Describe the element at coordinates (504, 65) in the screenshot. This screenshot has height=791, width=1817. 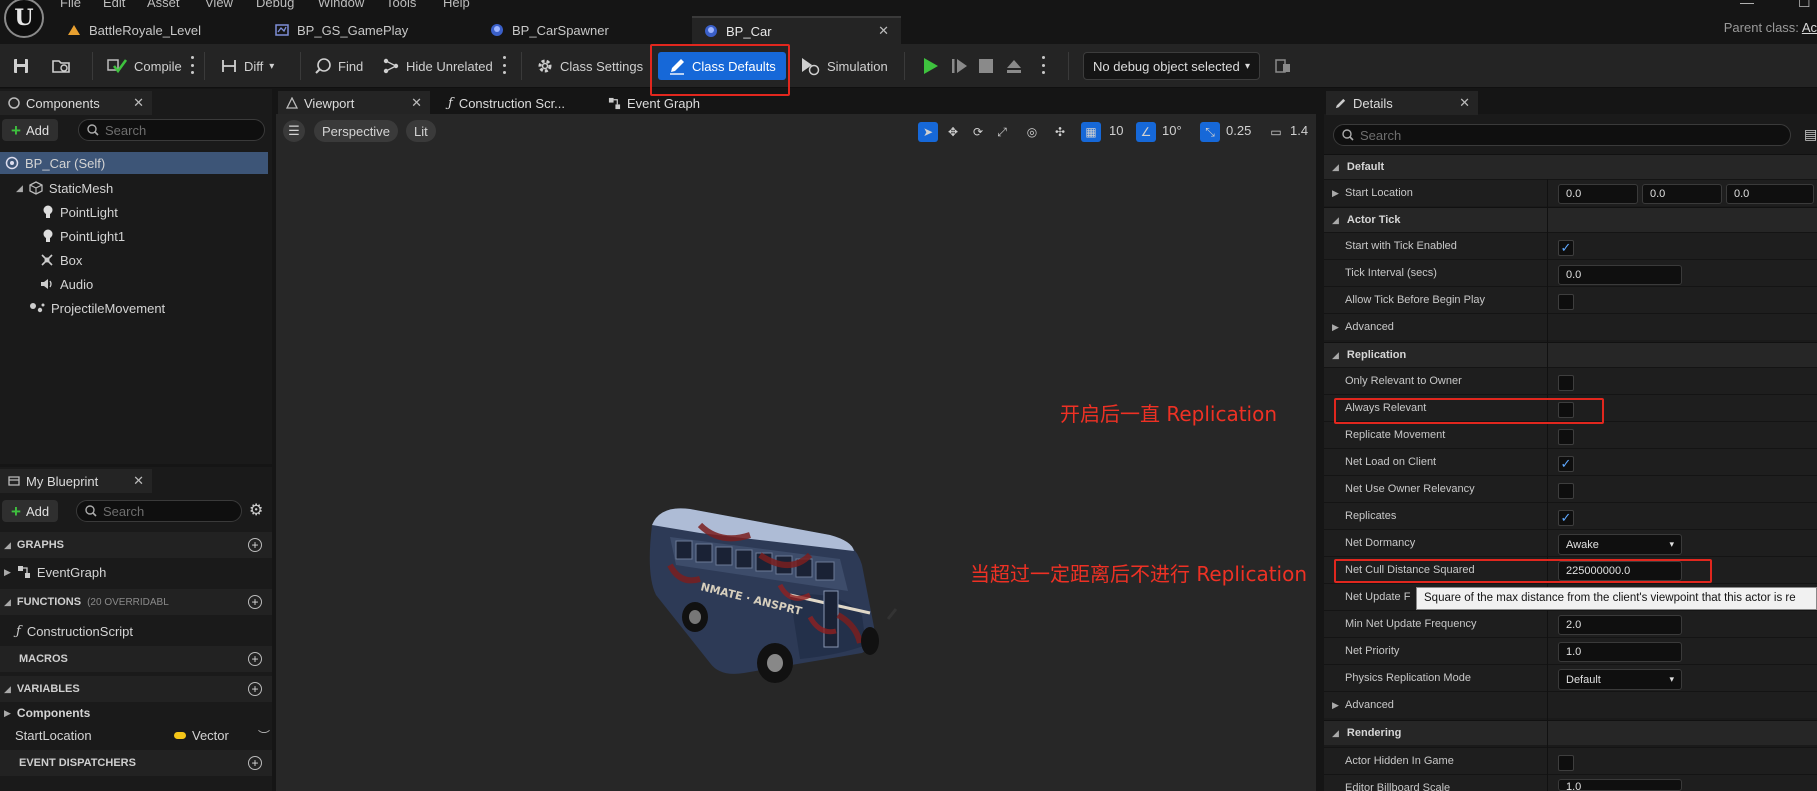
I see `hide-unrelated-options-icon` at that location.